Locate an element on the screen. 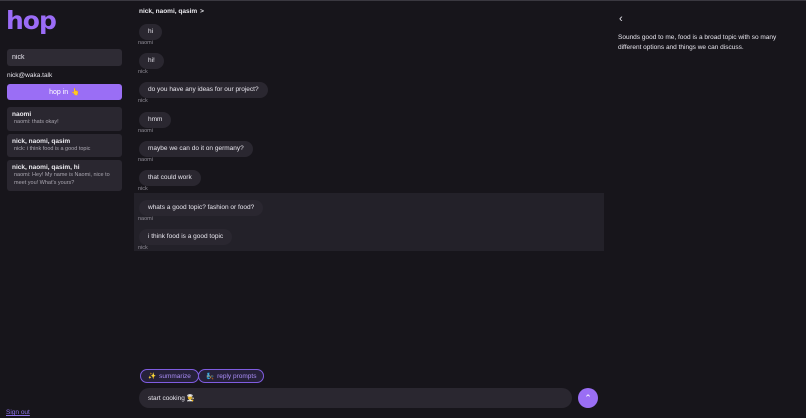  reply-prompts-label: reply prompts is located at coordinates (237, 376).